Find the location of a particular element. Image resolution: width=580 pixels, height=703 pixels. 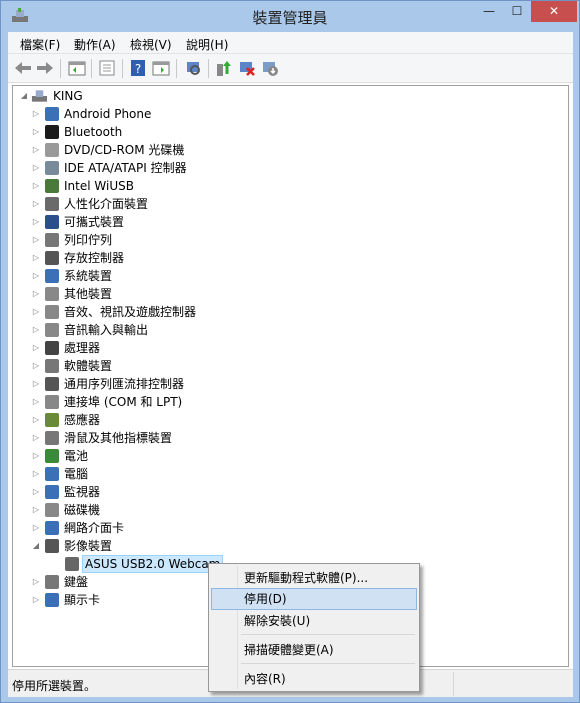

processor-icon is located at coordinates (52, 348).